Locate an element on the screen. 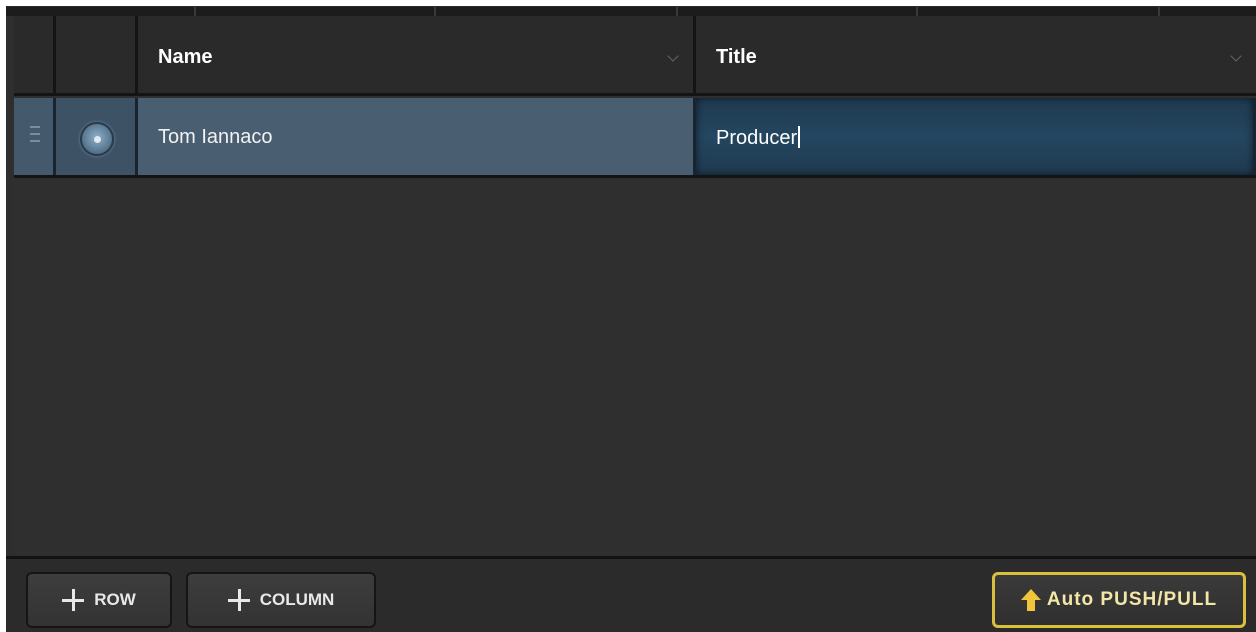 The image size is (1256, 632). header-select-column is located at coordinates (97, 54).